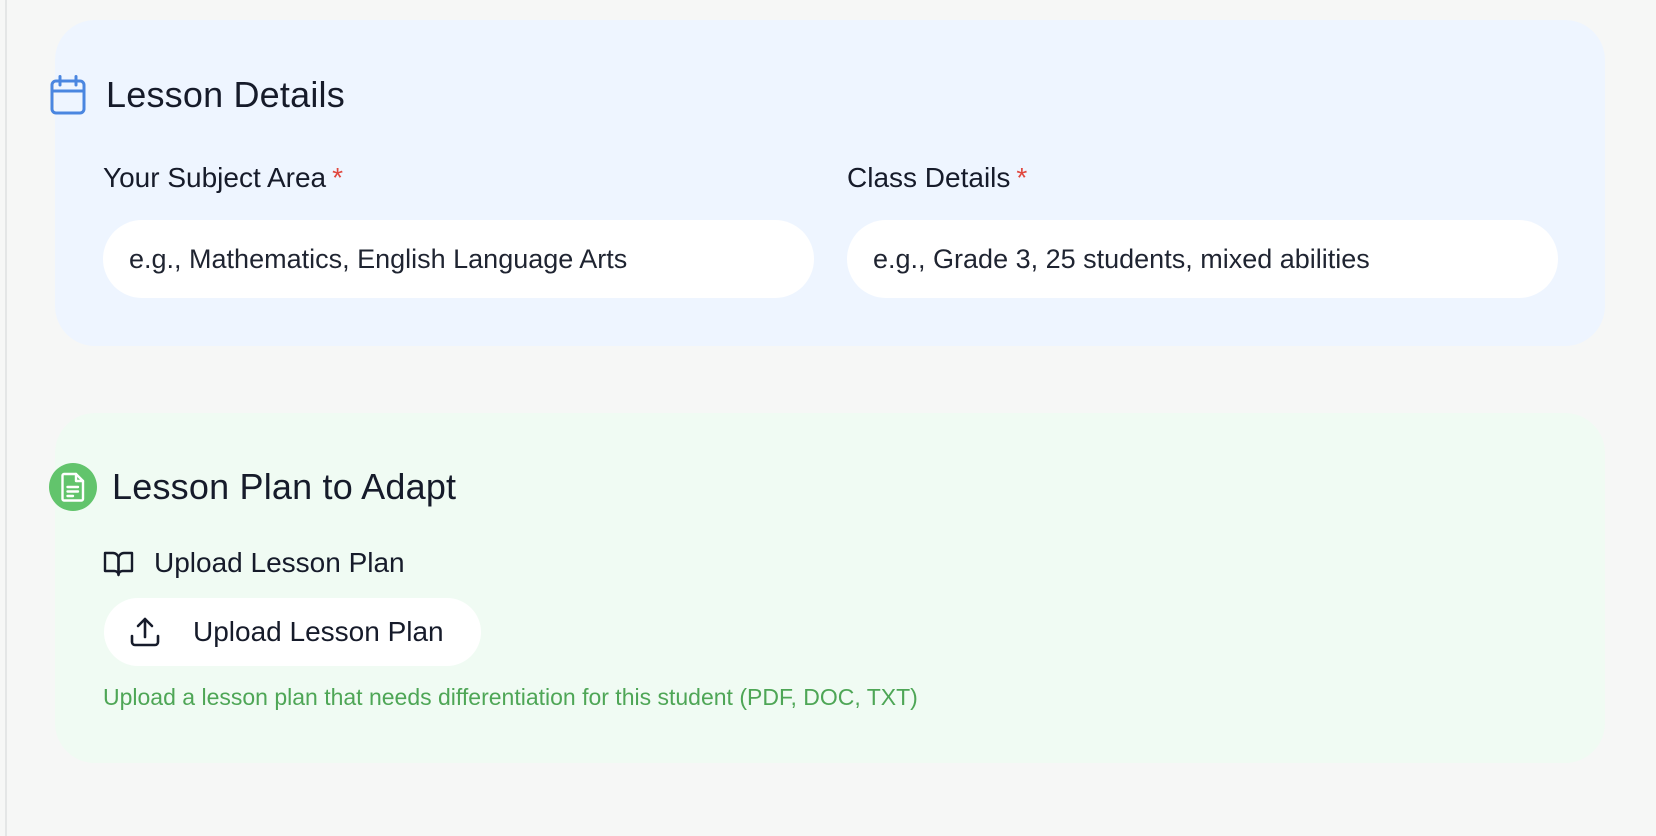  Describe the element at coordinates (929, 177) in the screenshot. I see `class-details-label-text: Class Details` at that location.